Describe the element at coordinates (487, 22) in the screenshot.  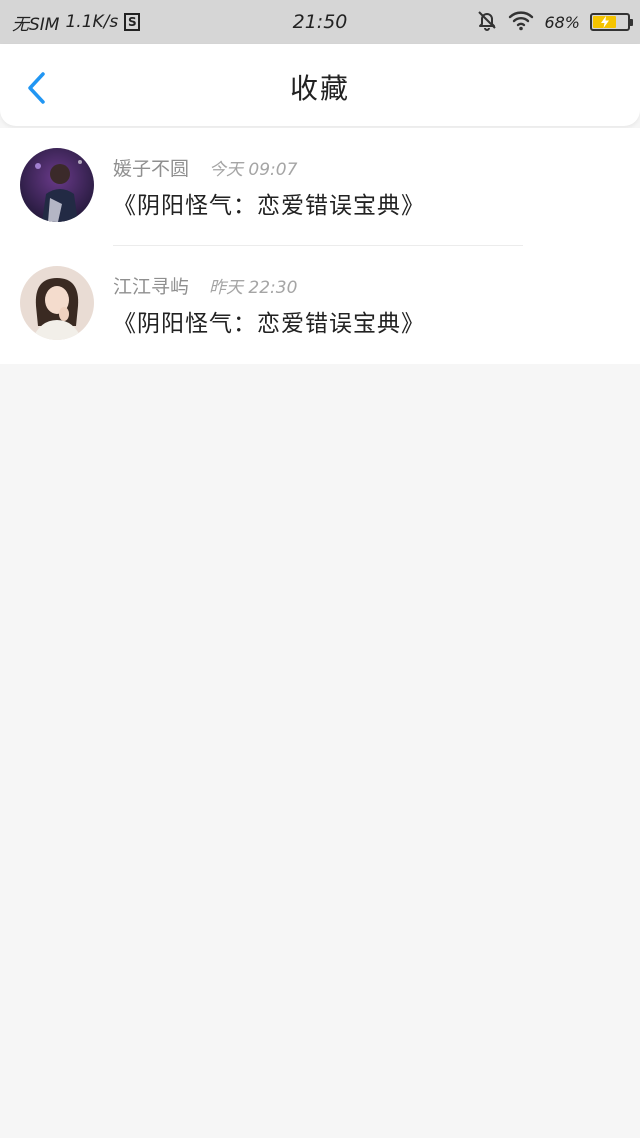
I see `mute-bell-icon` at that location.